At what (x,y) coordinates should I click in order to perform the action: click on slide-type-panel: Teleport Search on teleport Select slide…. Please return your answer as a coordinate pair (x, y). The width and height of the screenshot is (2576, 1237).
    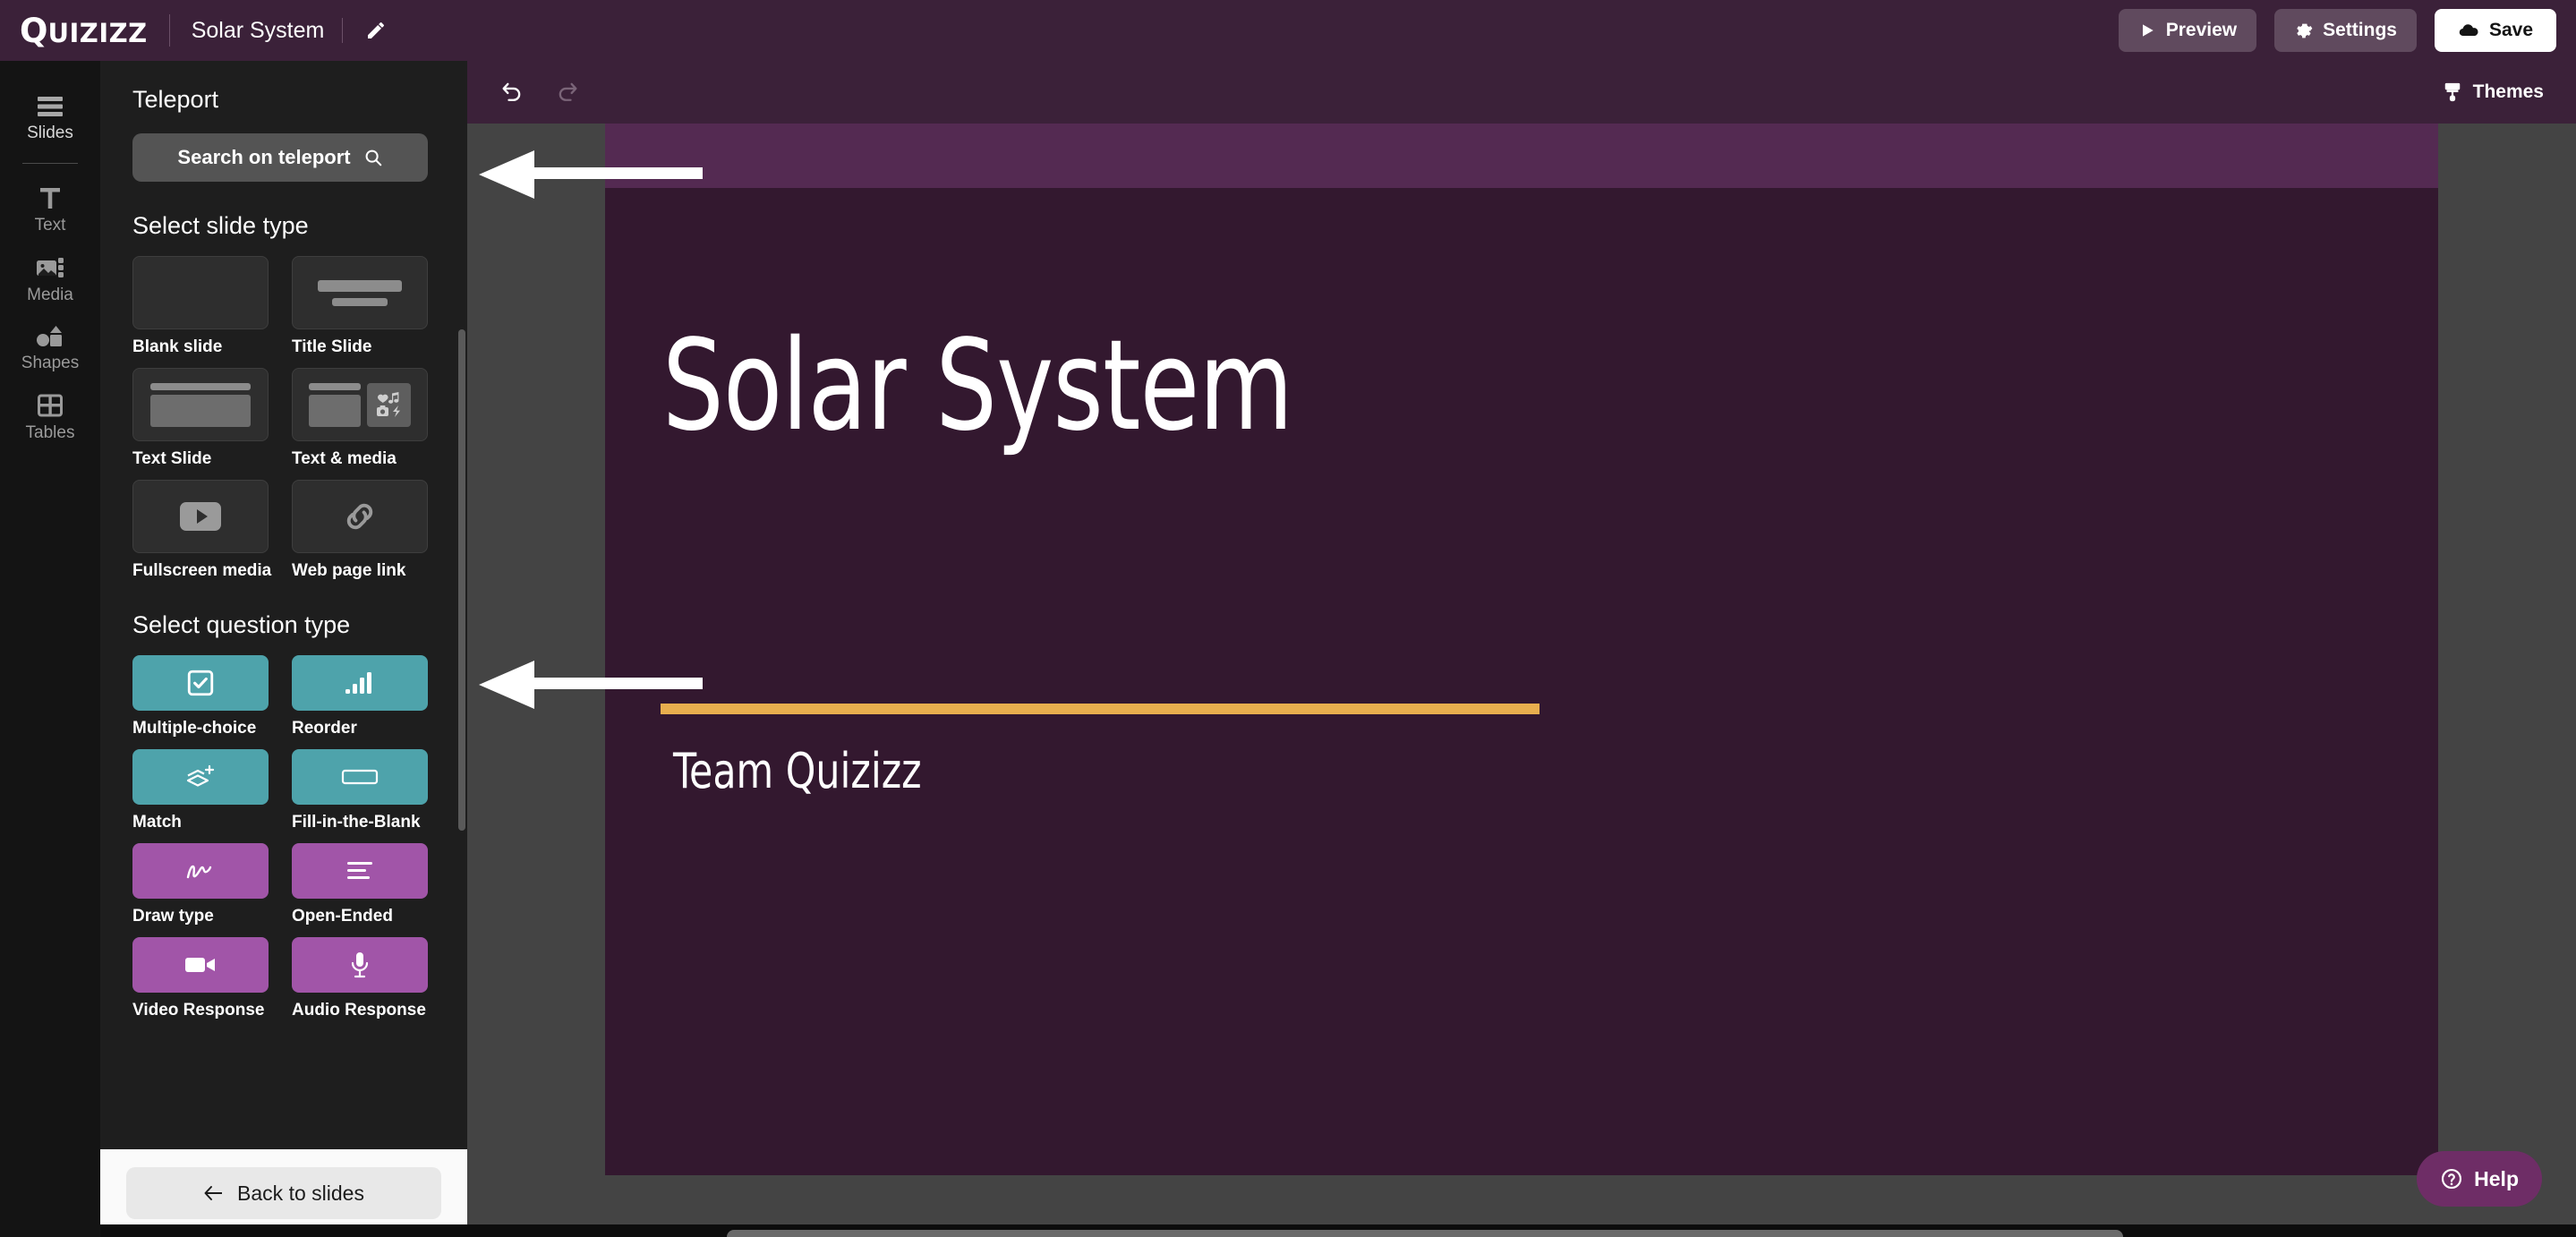
    Looking at the image, I should click on (283, 649).